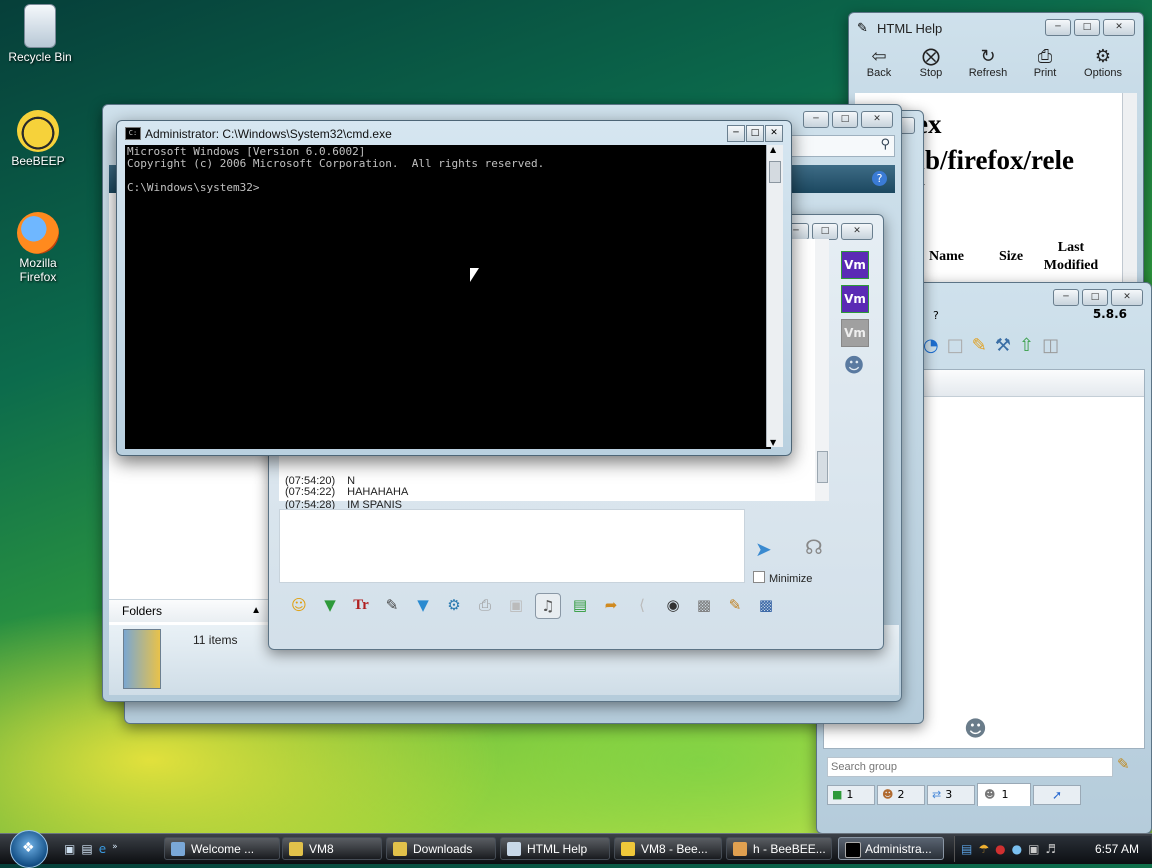 The width and height of the screenshot is (1152, 868). I want to click on settings-gear-icon: ⚙, so click(454, 605).